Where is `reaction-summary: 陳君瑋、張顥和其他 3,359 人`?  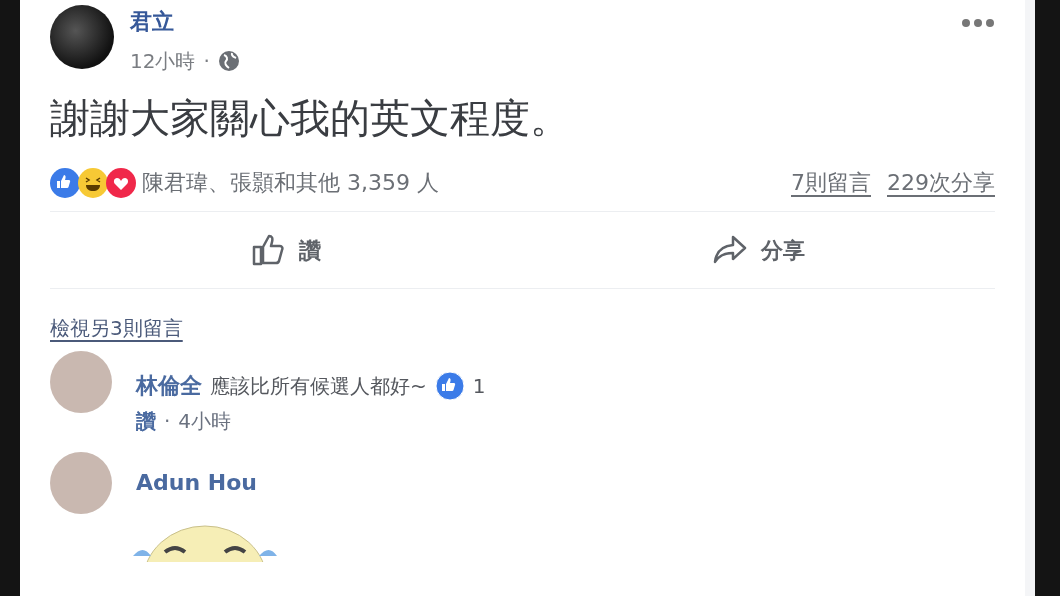 reaction-summary: 陳君瑋、張顥和其他 3,359 人 is located at coordinates (290, 182).